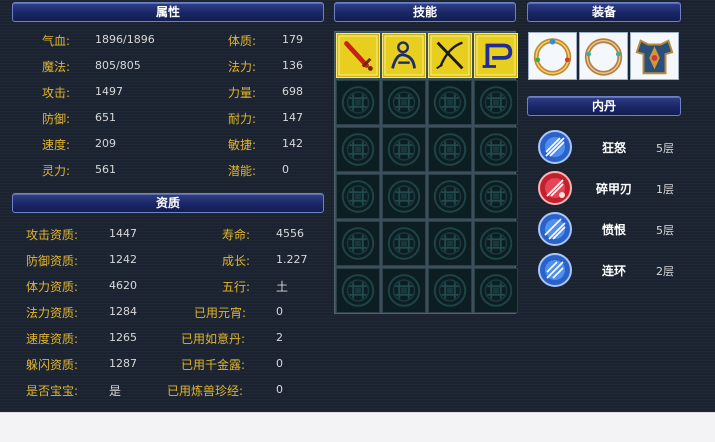  Describe the element at coordinates (555, 188) in the screenshot. I see `inner-pill-2-icon` at that location.